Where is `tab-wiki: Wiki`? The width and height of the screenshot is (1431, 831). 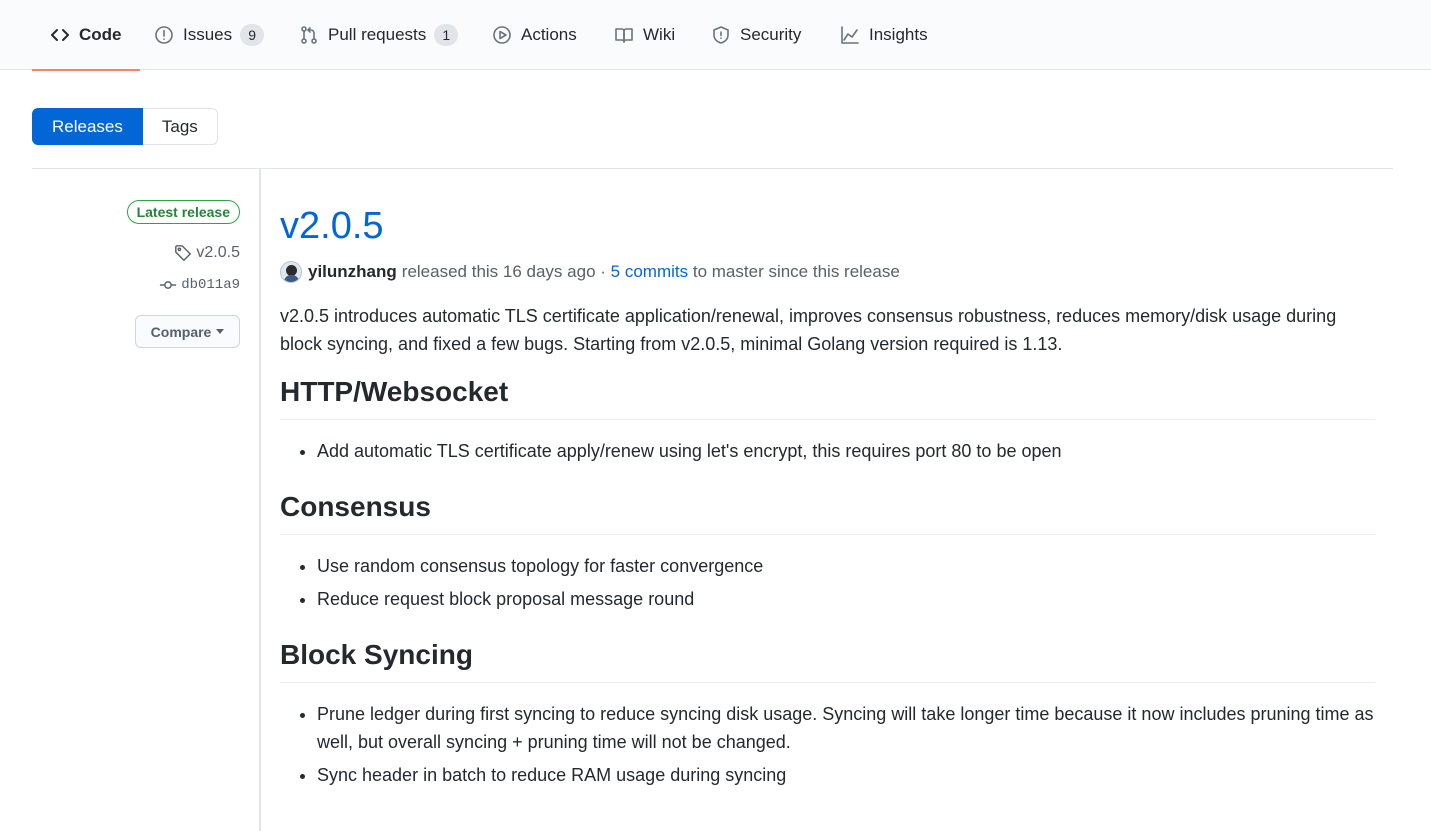
tab-wiki: Wiki is located at coordinates (644, 35).